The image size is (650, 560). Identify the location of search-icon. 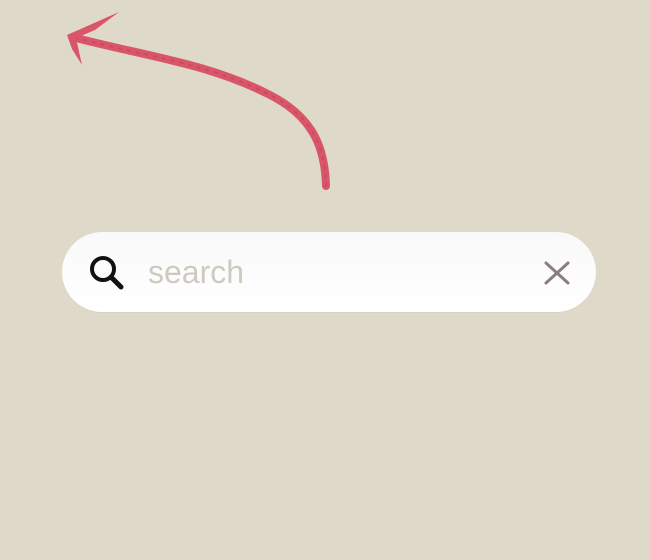
(107, 273).